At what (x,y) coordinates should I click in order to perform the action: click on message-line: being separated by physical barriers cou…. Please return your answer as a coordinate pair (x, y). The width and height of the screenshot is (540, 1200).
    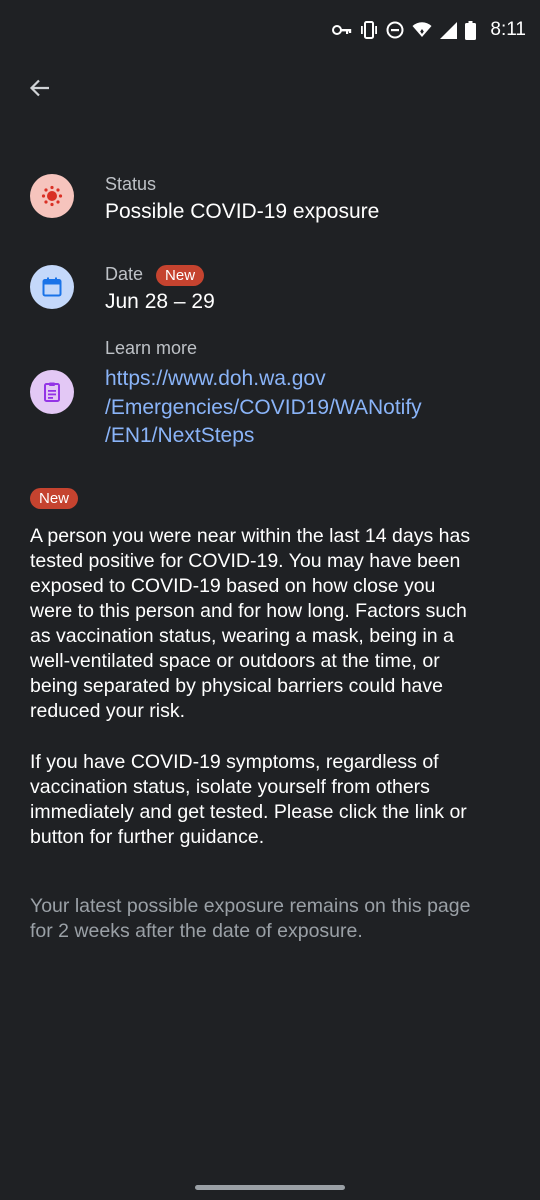
    Looking at the image, I should click on (236, 686).